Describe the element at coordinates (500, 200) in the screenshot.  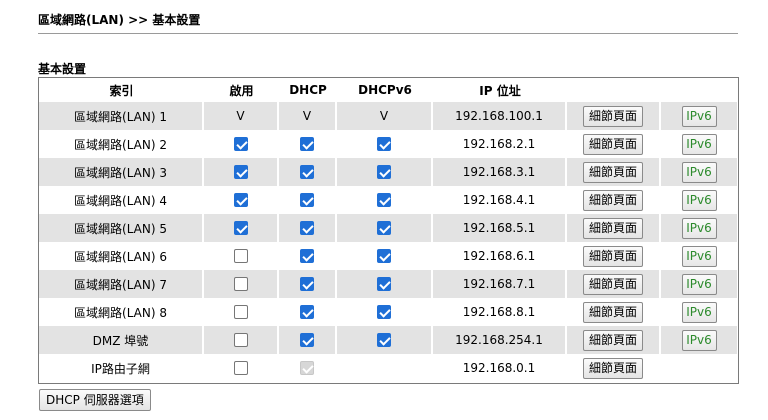
I see `ip-address: 192.168.4.1` at that location.